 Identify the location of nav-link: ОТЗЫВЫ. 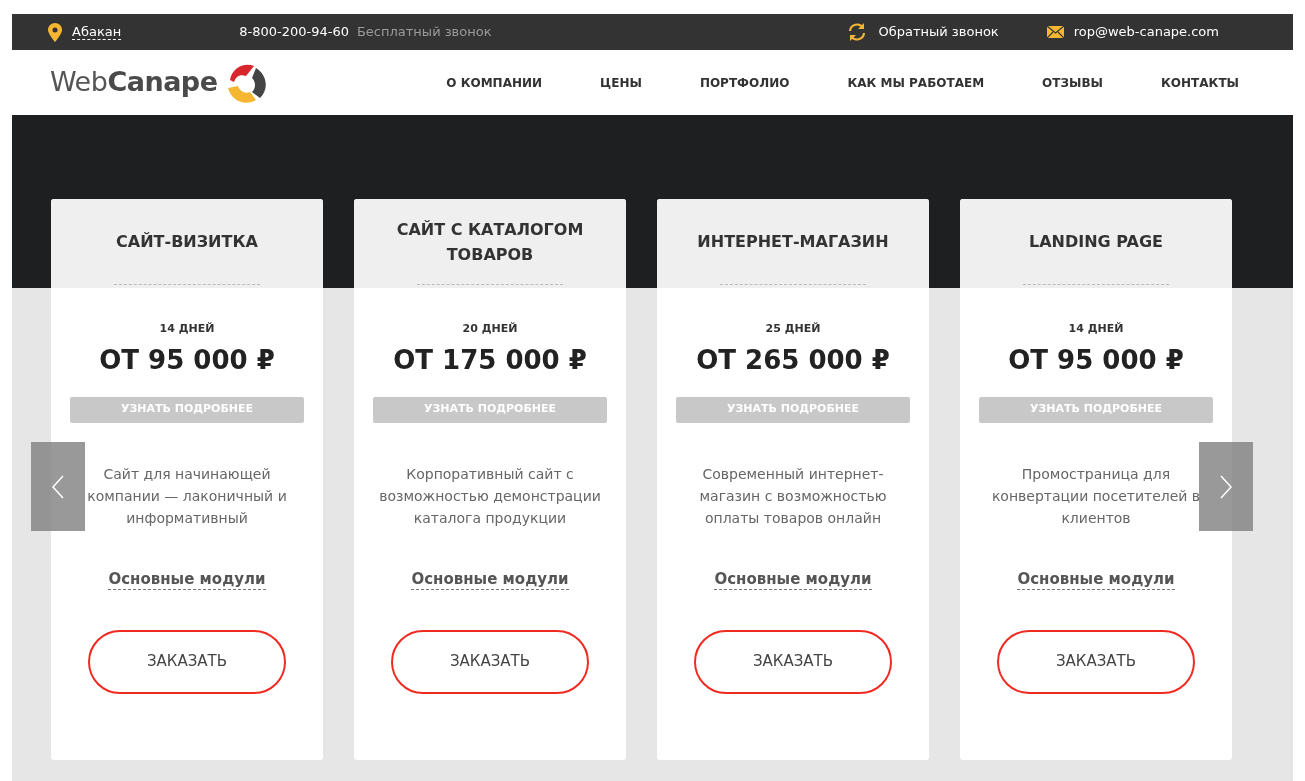
(1073, 82).